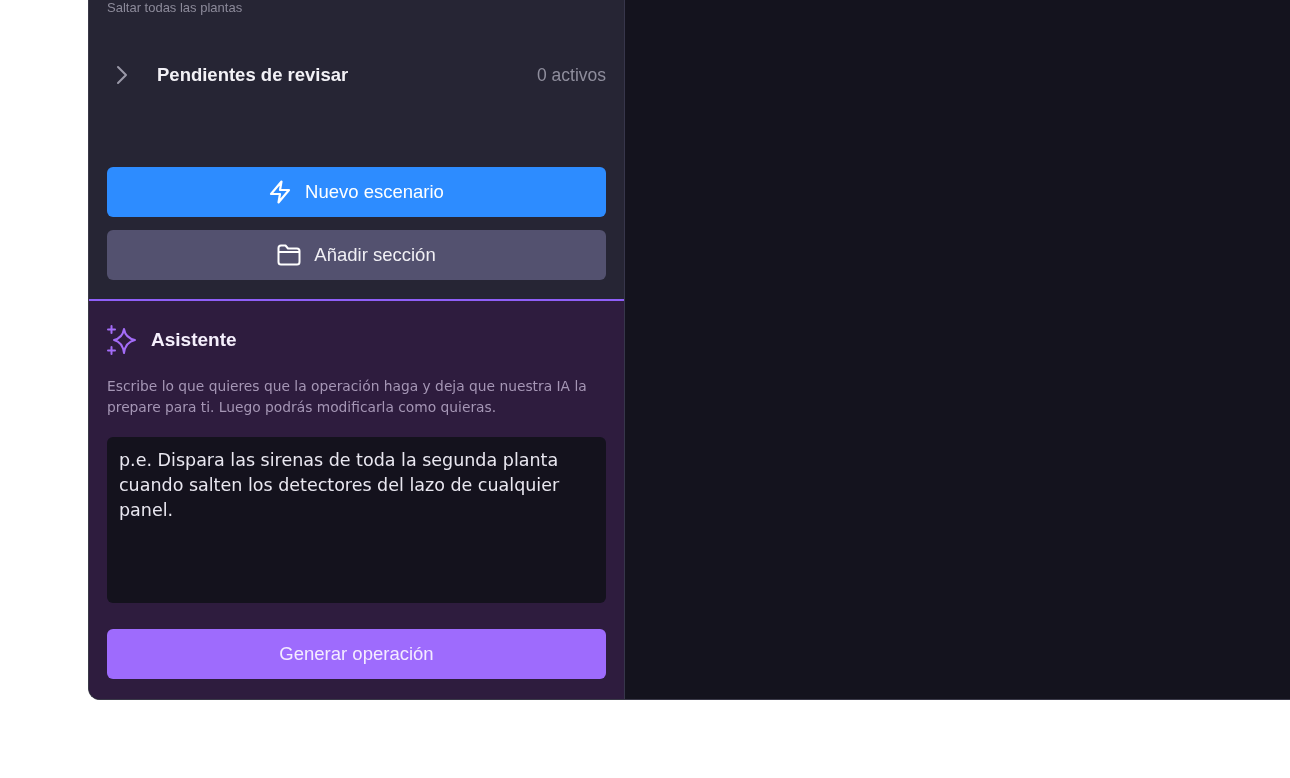 The image size is (1290, 778). I want to click on primary-button: Nuevo escenario, so click(356, 192).